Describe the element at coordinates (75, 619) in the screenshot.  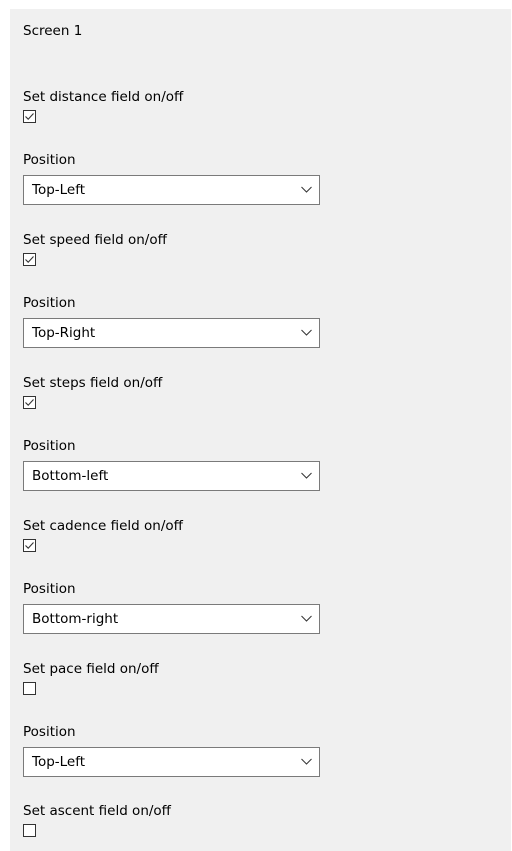
I see `cadence-position-value: Bottom-right` at that location.